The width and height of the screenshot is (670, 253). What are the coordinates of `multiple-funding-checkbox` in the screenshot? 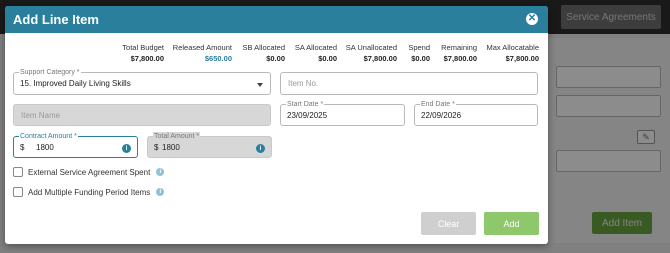 It's located at (18, 192).